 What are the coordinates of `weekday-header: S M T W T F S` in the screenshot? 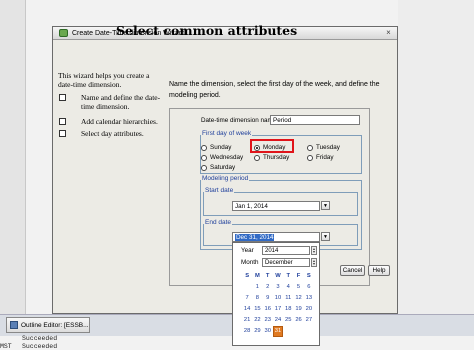 It's located at (278, 276).